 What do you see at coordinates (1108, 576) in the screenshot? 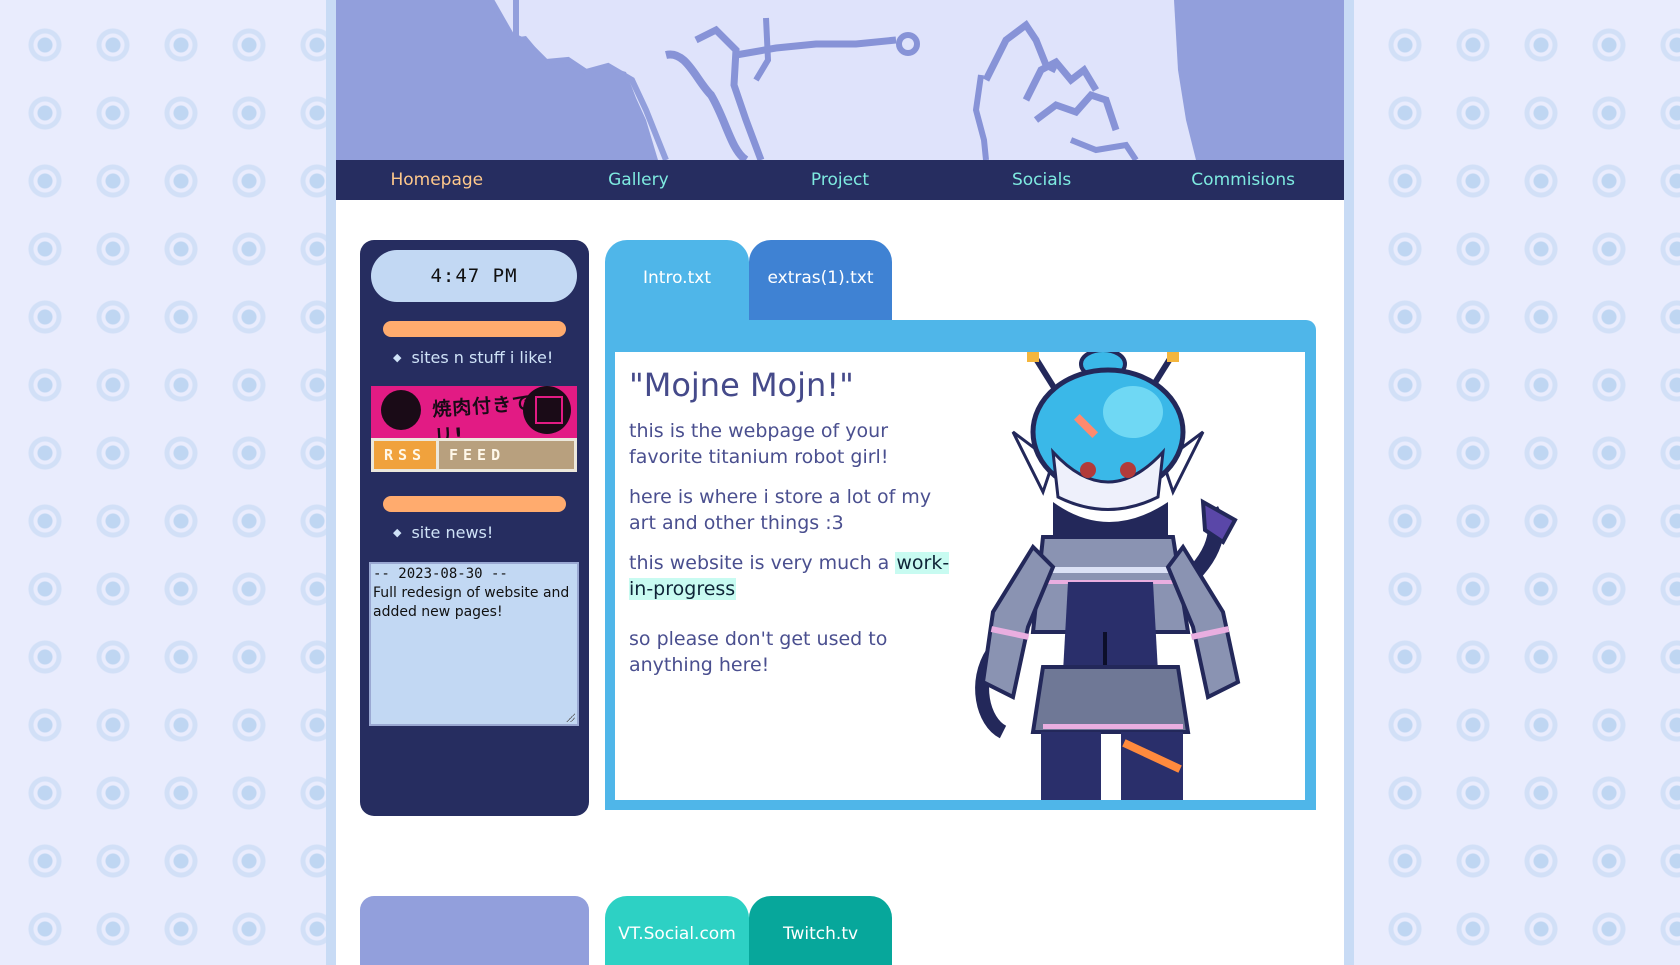
I see `robot-girl-illustration` at bounding box center [1108, 576].